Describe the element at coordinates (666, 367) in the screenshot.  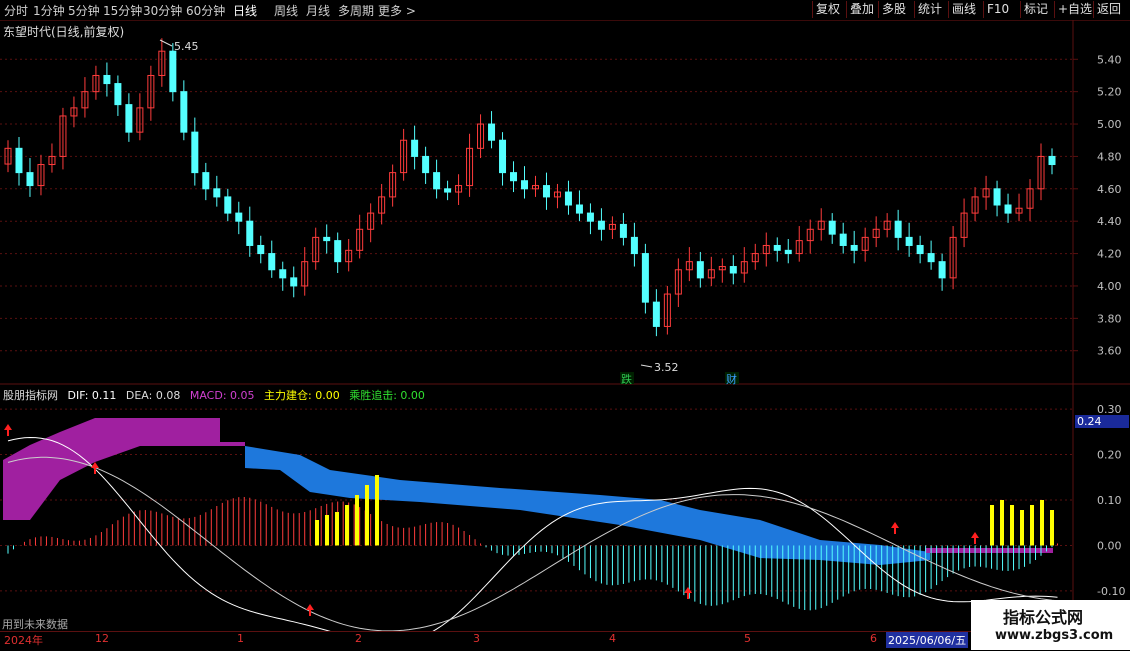
I see `low-marker: 3.52` at that location.